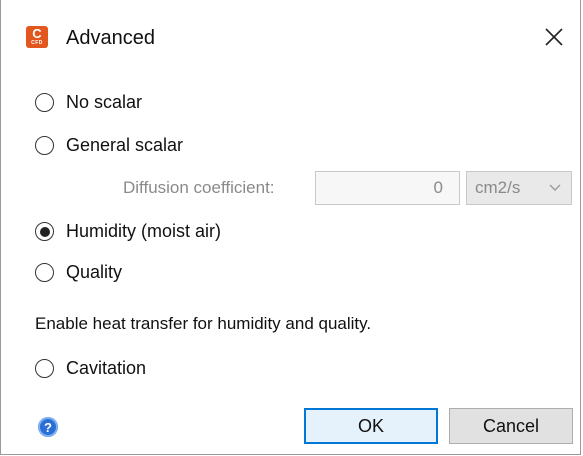  I want to click on radio-no-scalar: No scalar, so click(88, 102).